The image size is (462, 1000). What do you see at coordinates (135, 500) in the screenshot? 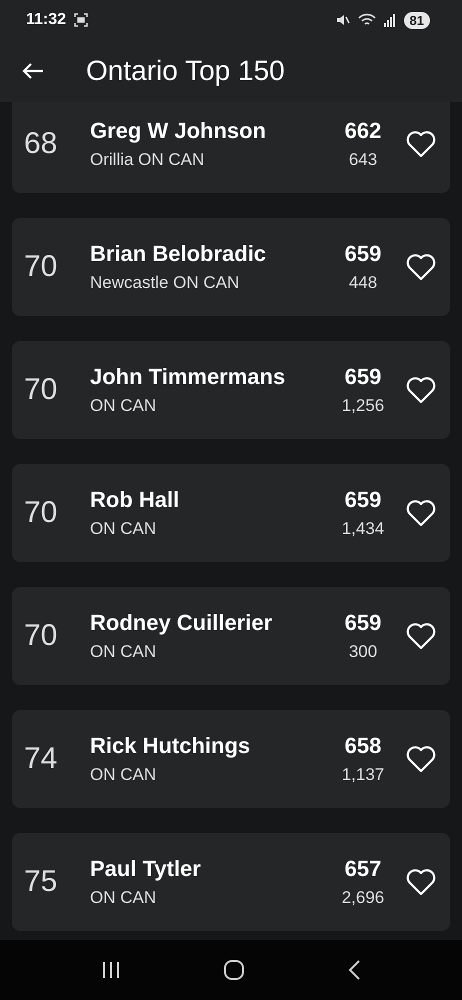
I see `player-name: Rob Hall` at bounding box center [135, 500].